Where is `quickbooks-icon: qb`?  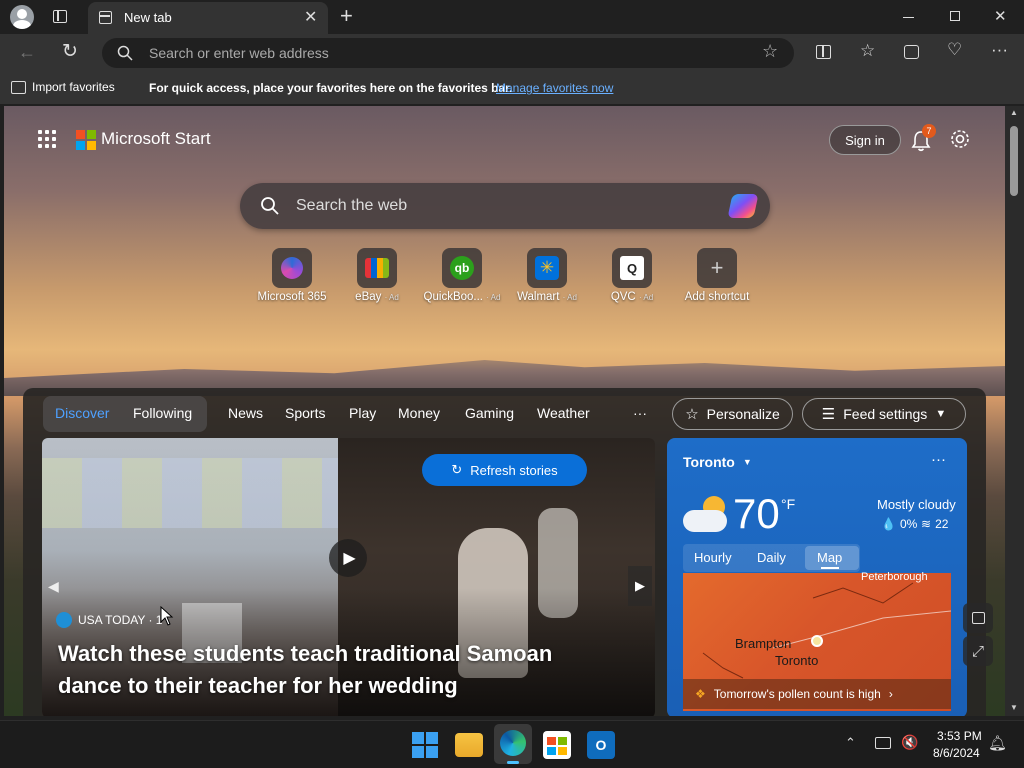 quickbooks-icon: qb is located at coordinates (462, 268).